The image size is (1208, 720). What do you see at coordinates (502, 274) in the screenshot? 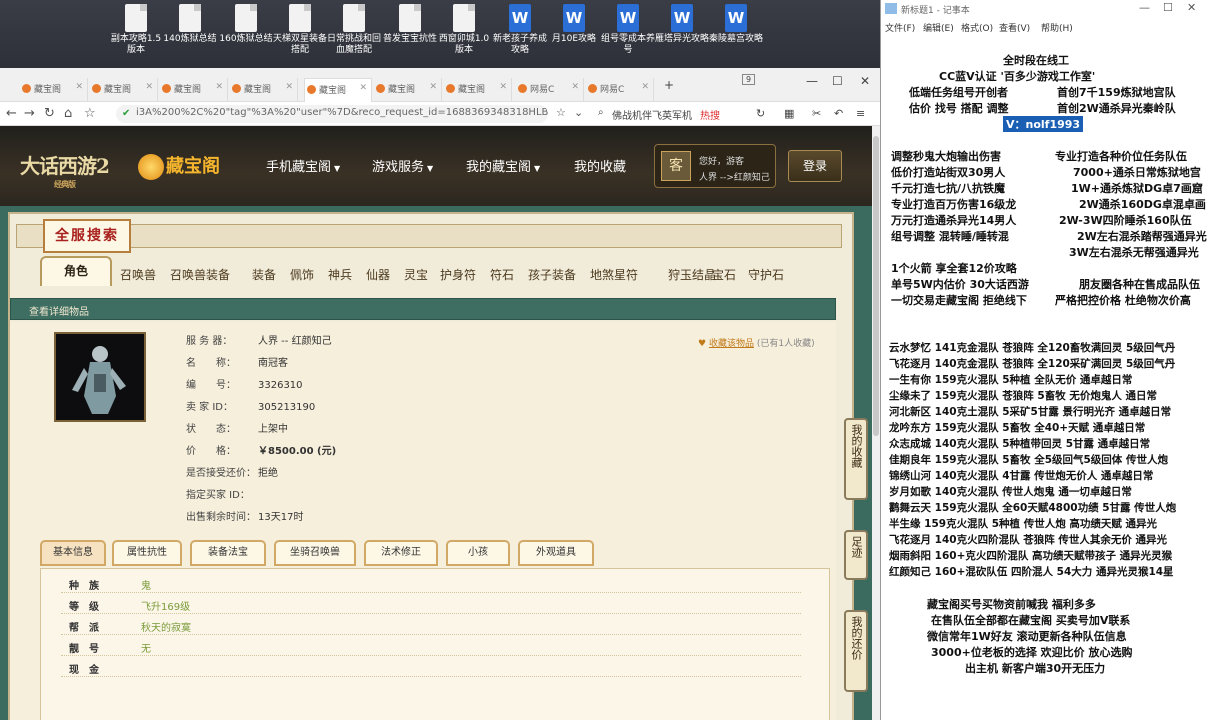
I see `category-tab: 符石` at bounding box center [502, 274].